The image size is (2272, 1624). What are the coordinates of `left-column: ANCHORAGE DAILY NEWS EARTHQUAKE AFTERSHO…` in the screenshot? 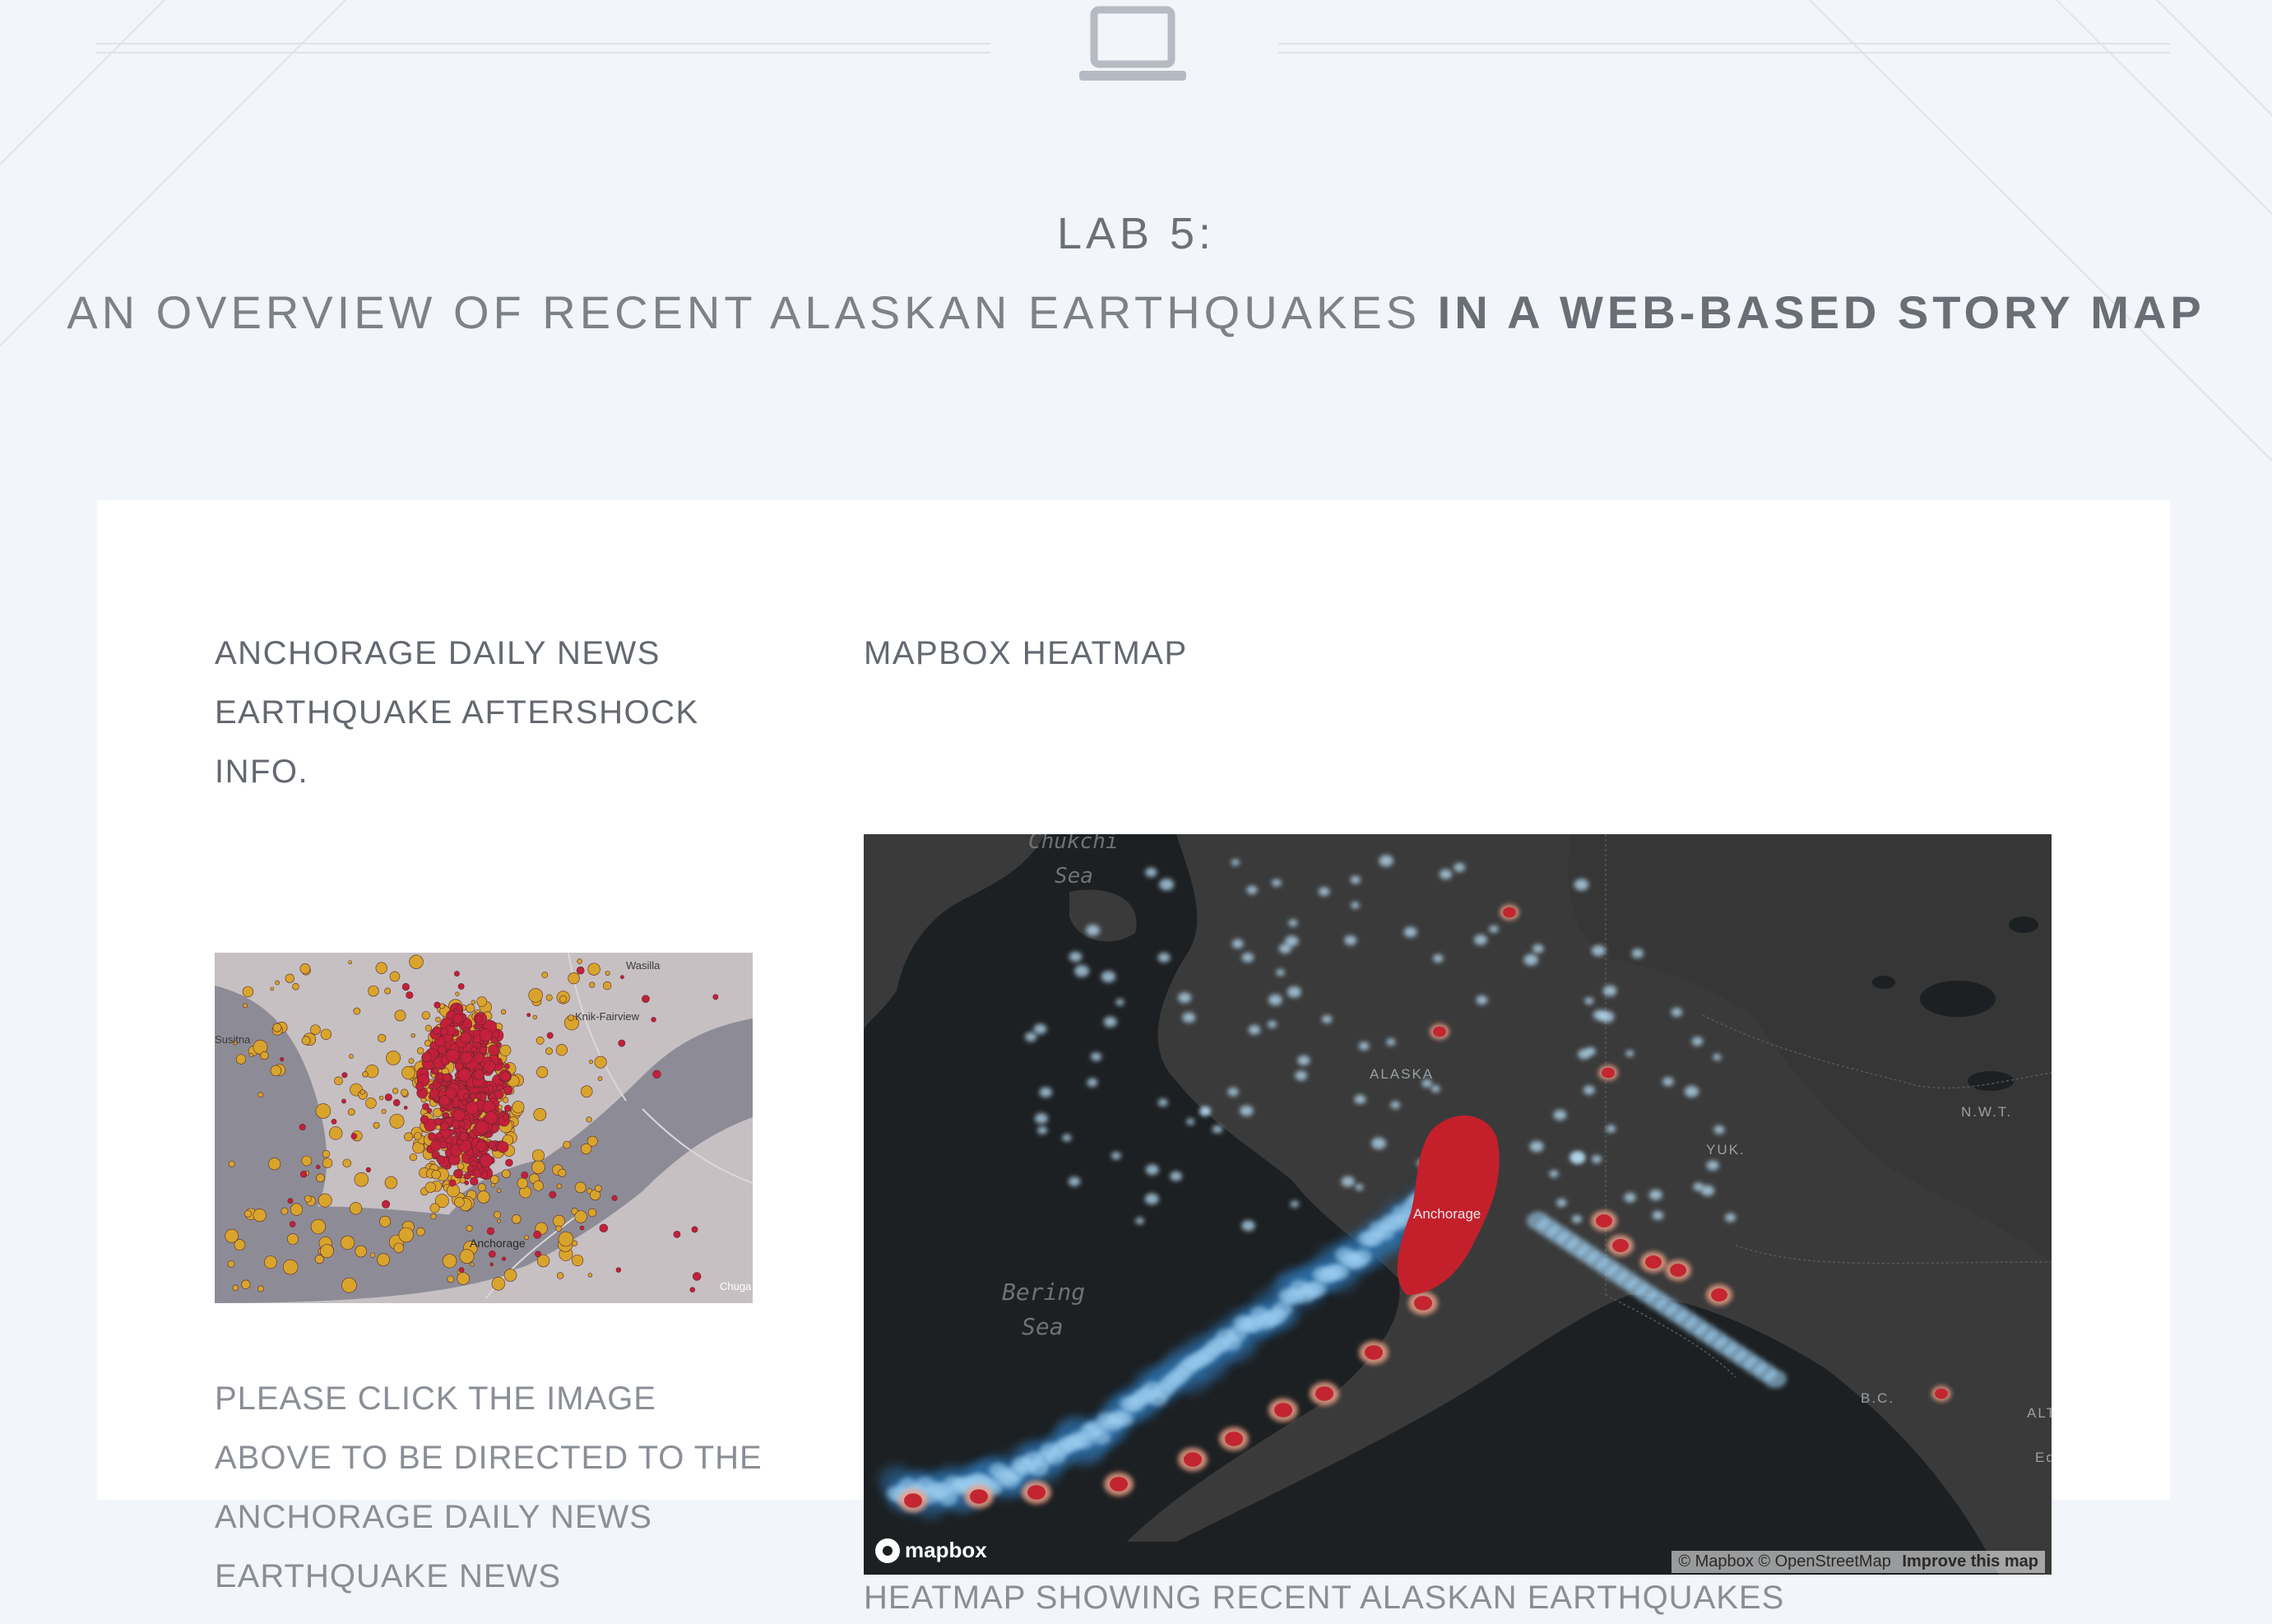 It's located at (494, 1109).